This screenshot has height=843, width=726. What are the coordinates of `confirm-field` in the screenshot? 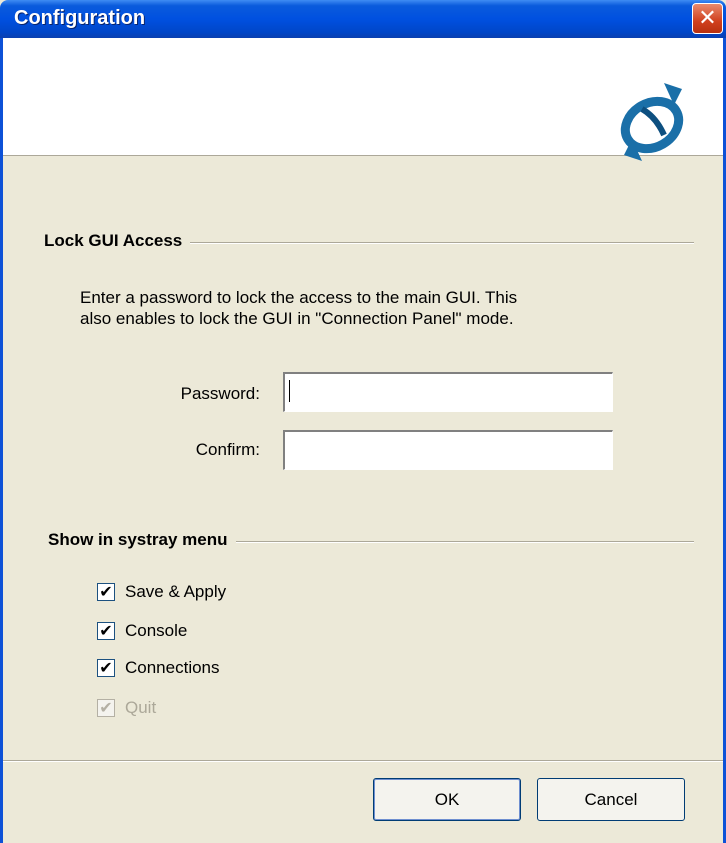 It's located at (448, 450).